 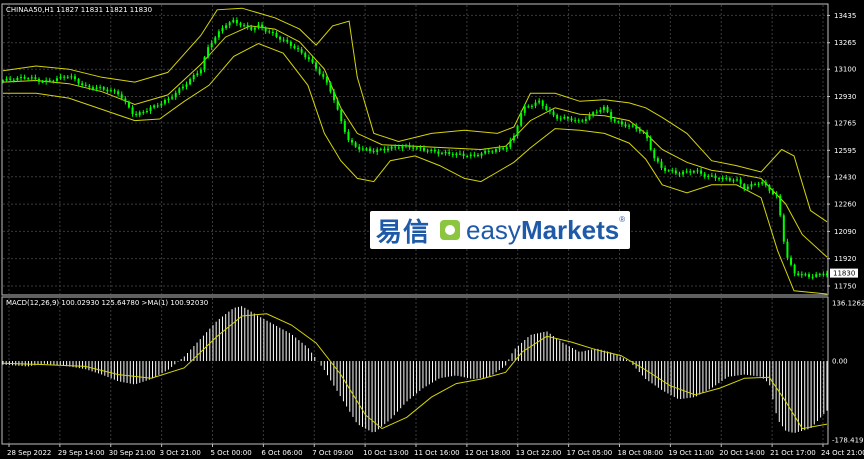 What do you see at coordinates (844, 273) in the screenshot?
I see `current-price-marker: 11830` at bounding box center [844, 273].